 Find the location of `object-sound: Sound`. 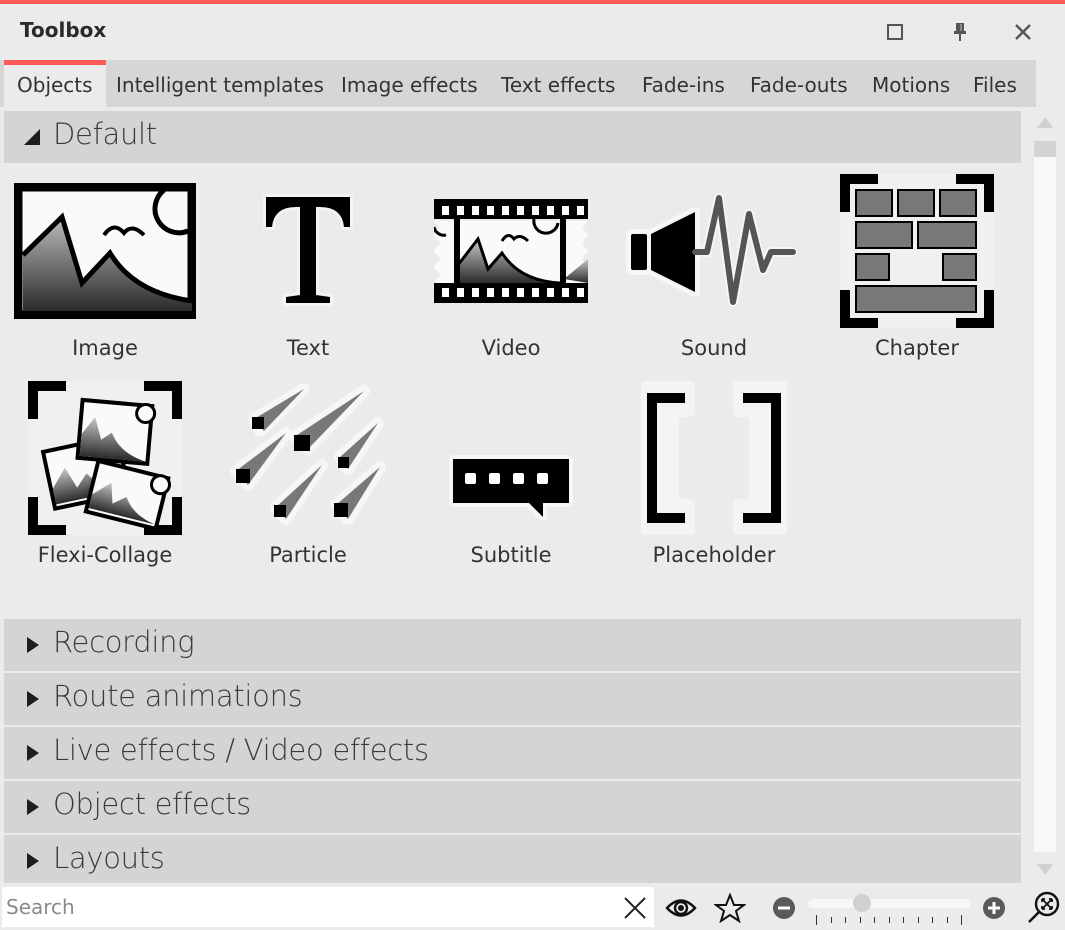

object-sound: Sound is located at coordinates (714, 271).